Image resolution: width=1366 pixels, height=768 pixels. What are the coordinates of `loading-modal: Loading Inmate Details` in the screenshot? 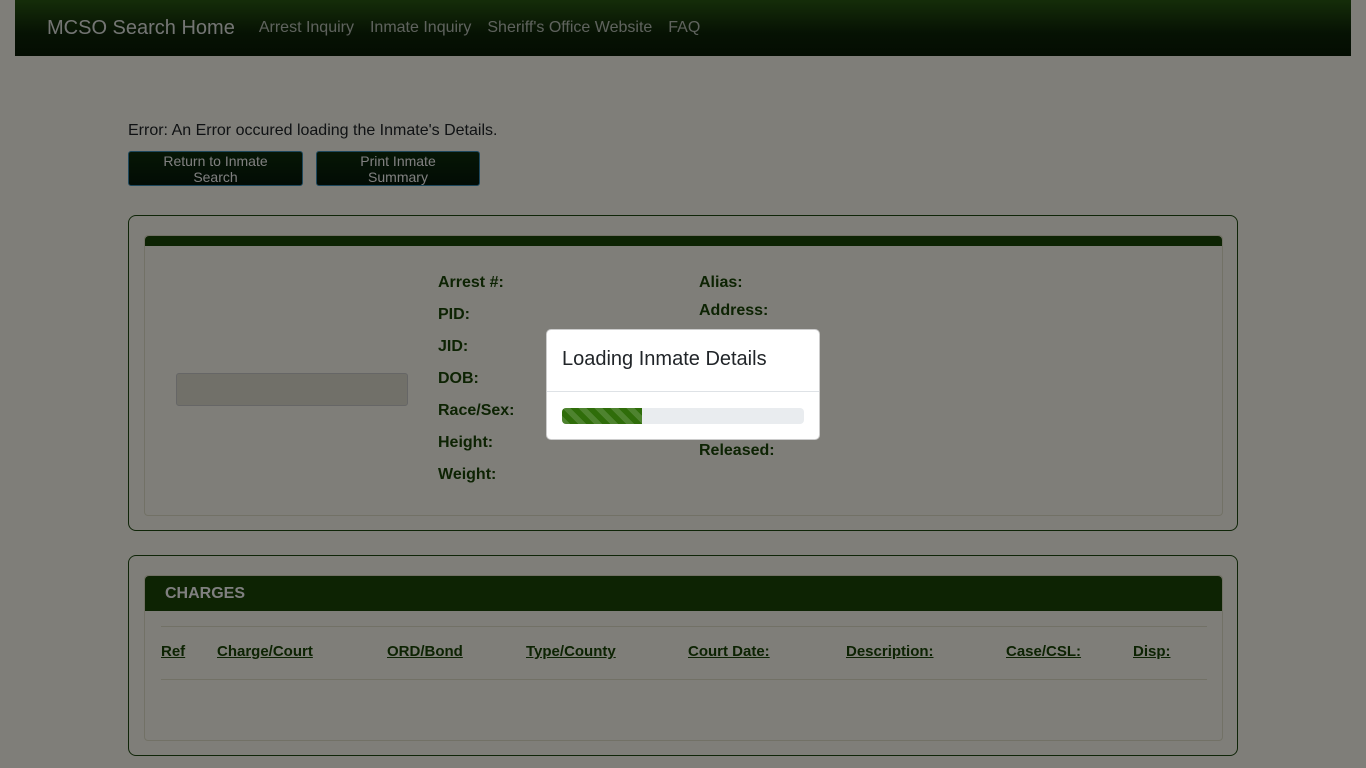 It's located at (683, 384).